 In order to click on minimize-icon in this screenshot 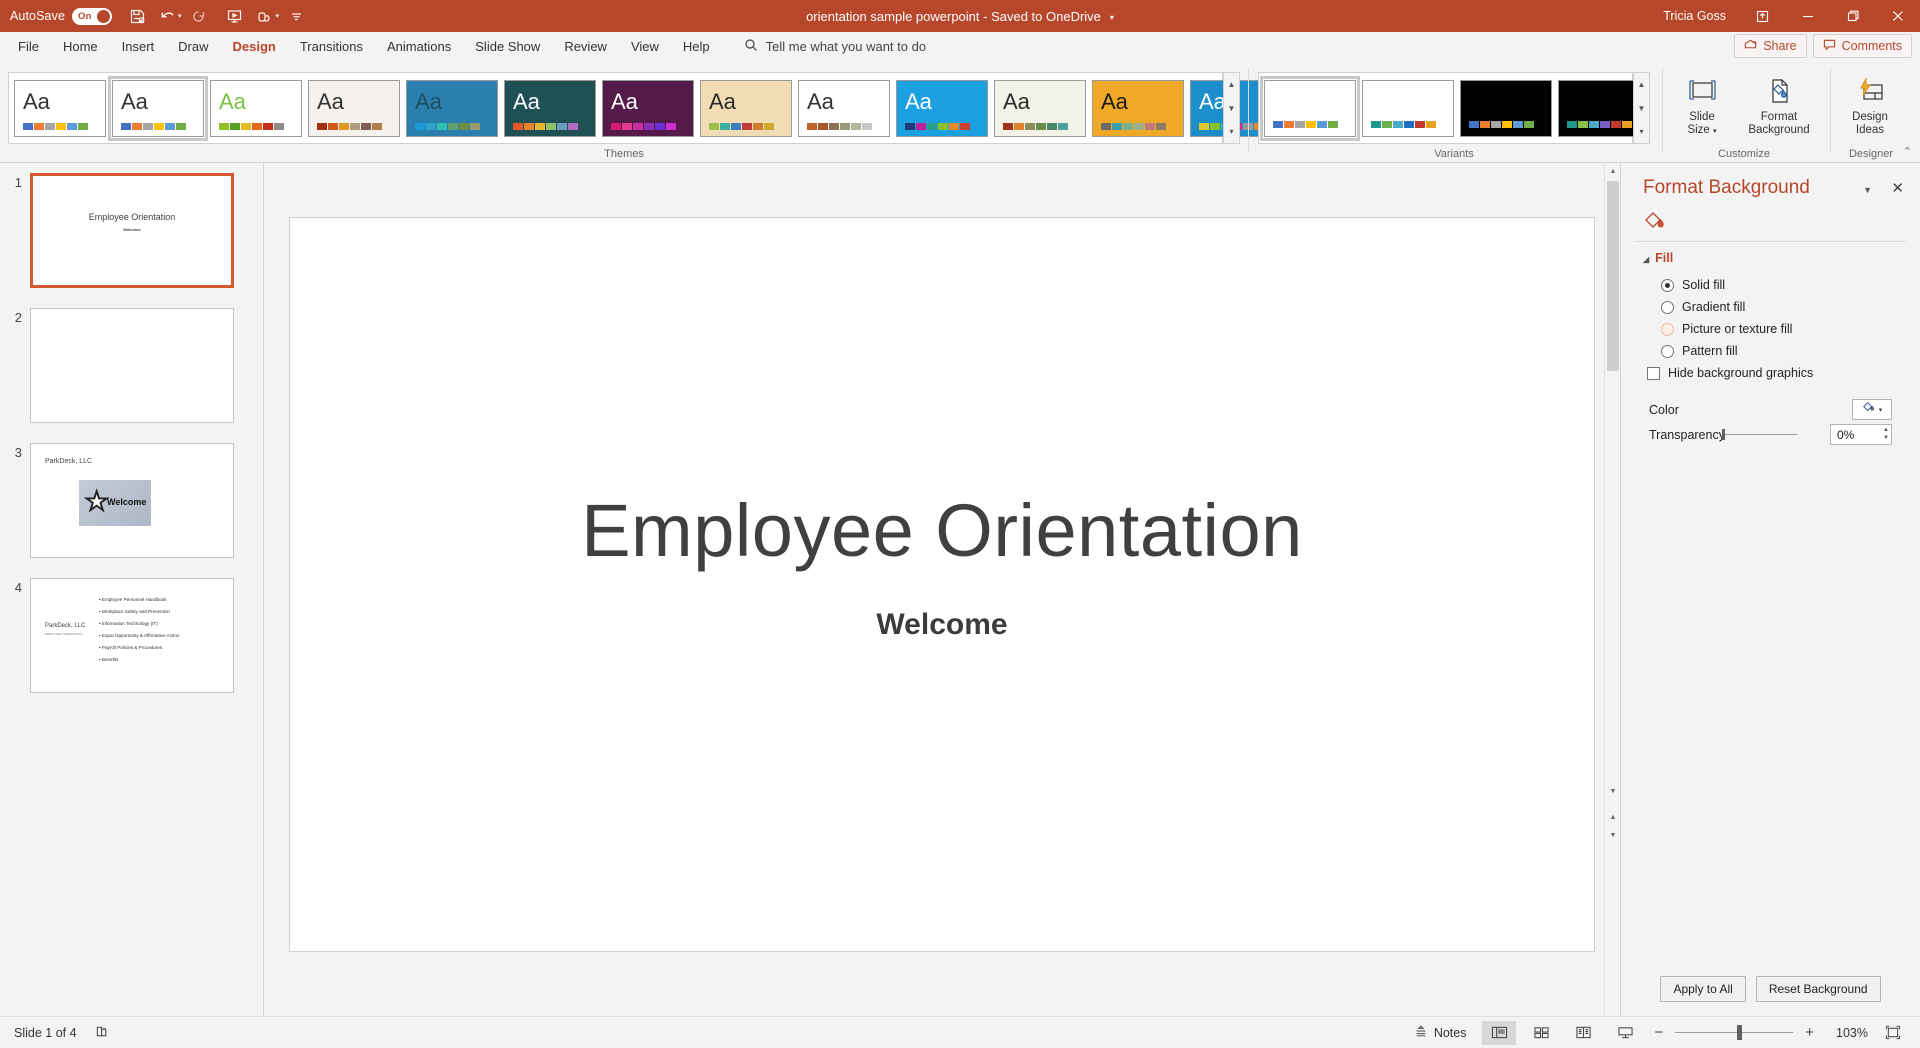, I will do `click(1807, 16)`.